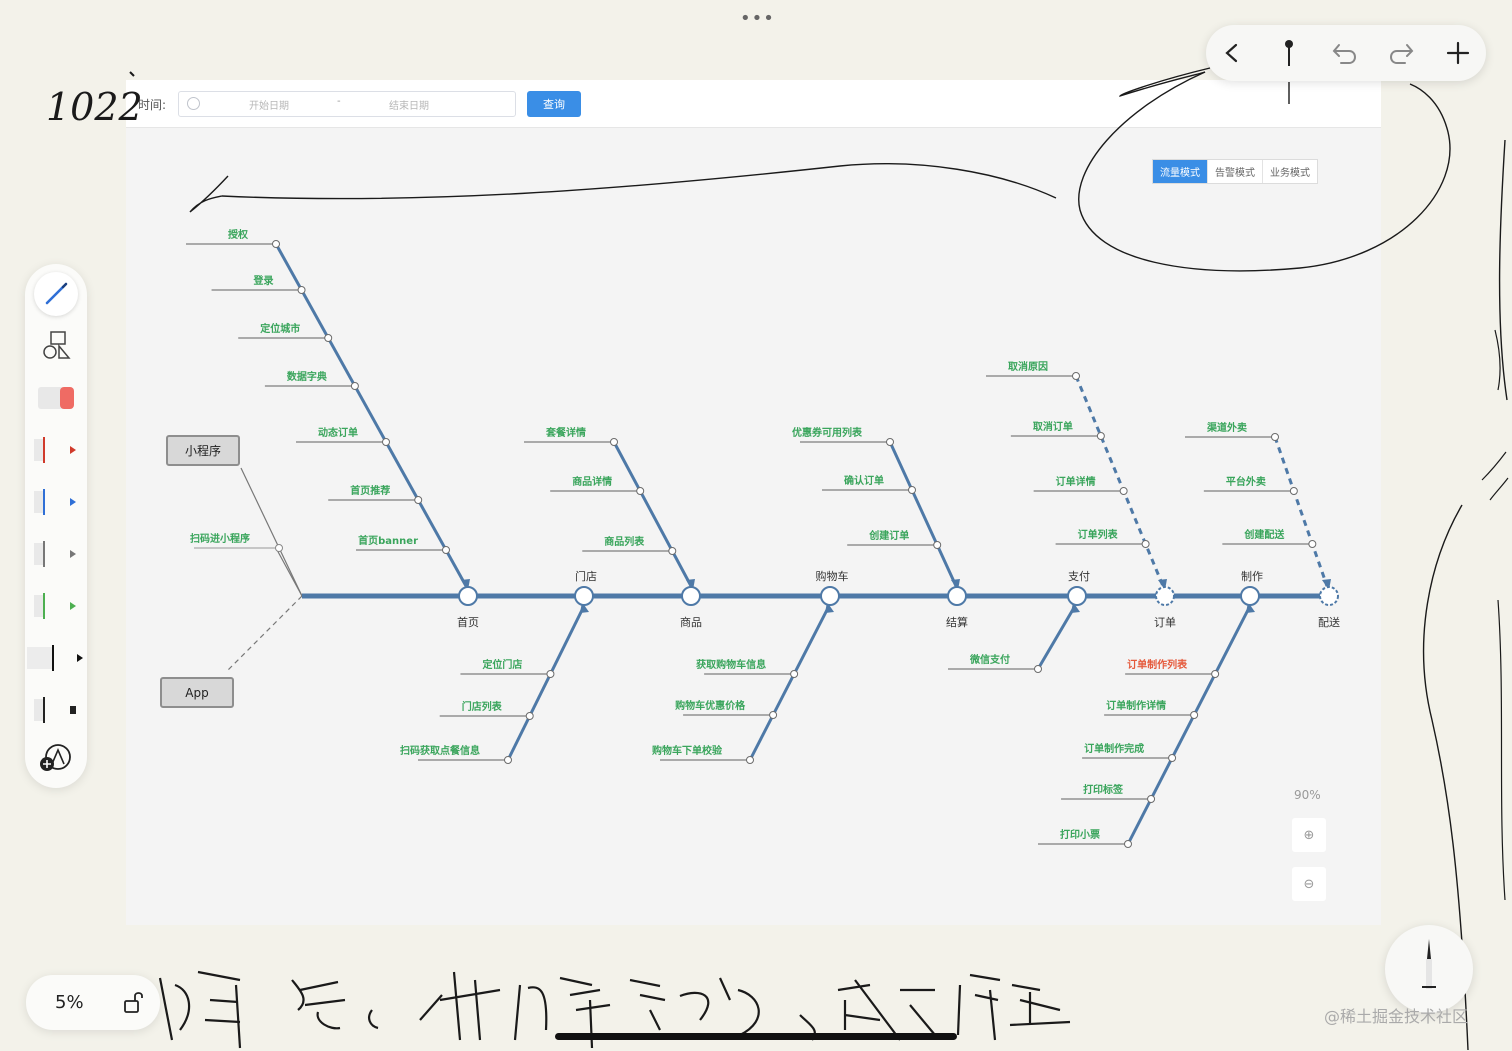  What do you see at coordinates (388, 540) in the screenshot?
I see `leaf-label: 首页banner` at bounding box center [388, 540].